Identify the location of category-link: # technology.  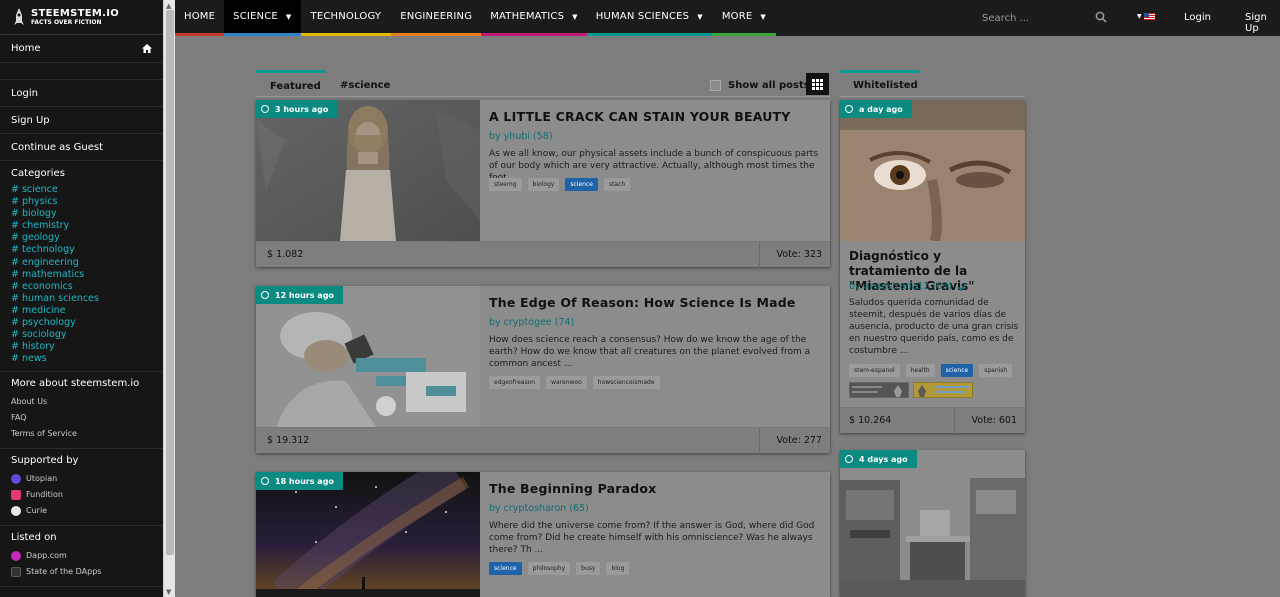
(81, 250).